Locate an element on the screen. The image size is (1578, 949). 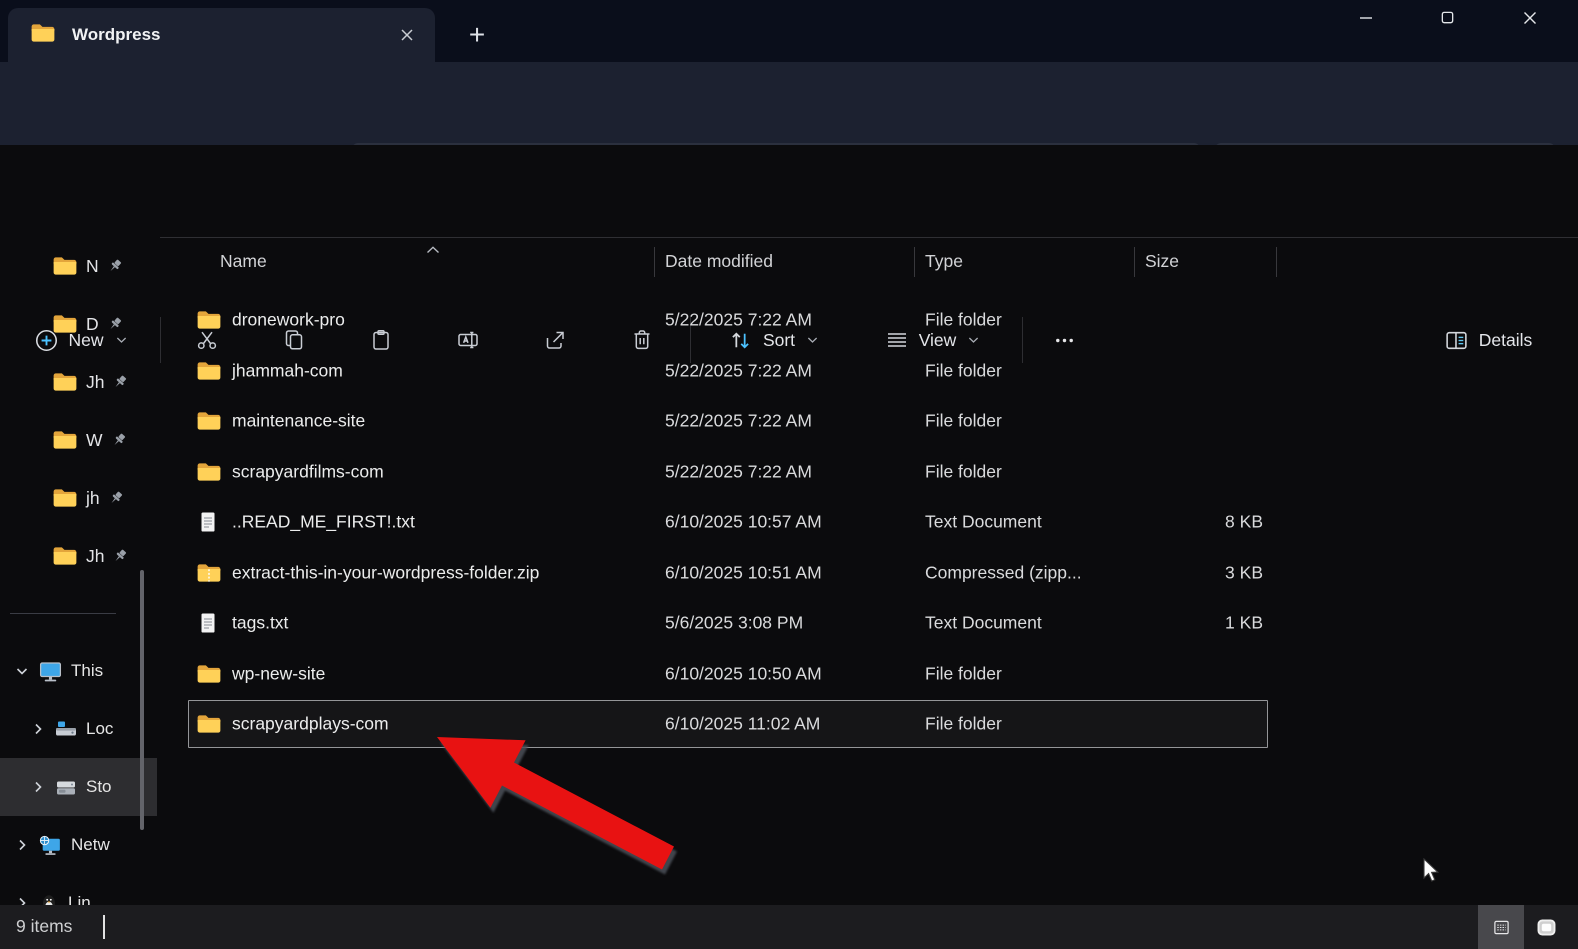
file-type: Text Document is located at coordinates (983, 521).